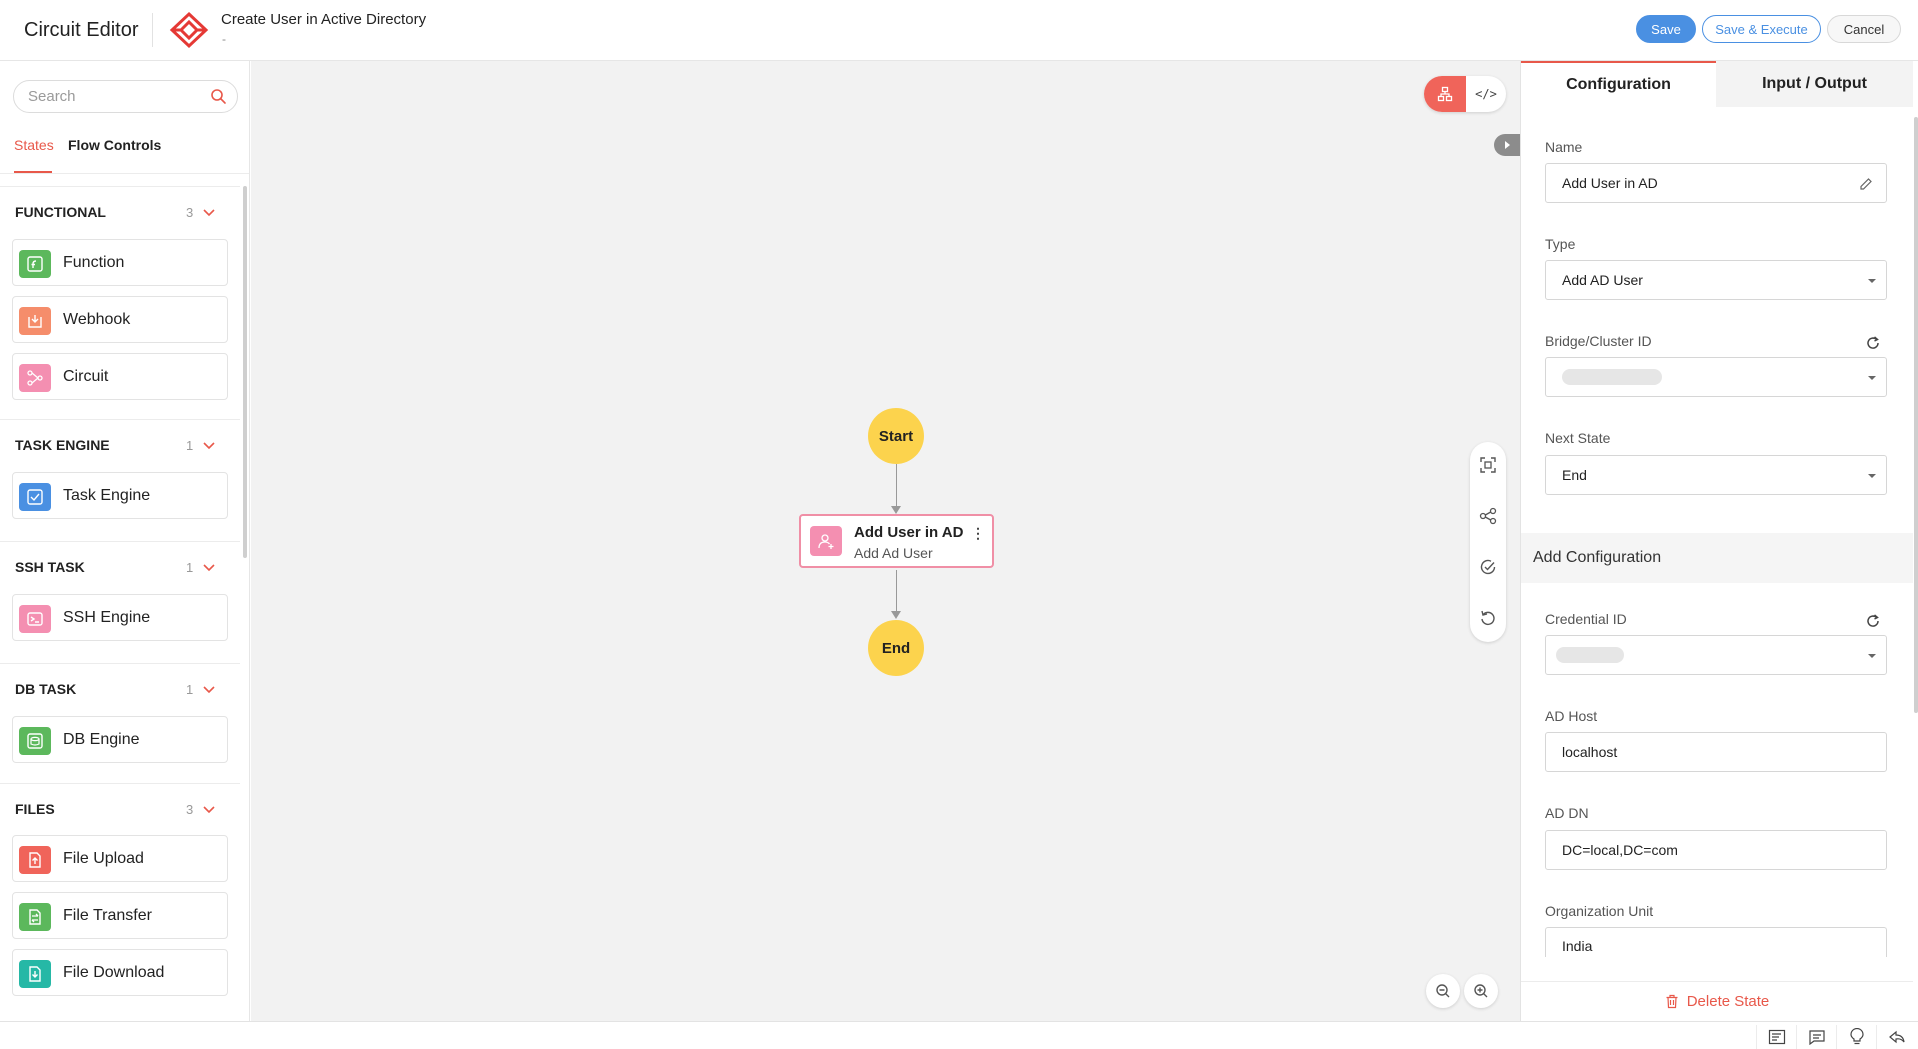 Image resolution: width=1918 pixels, height=1049 pixels. Describe the element at coordinates (1598, 341) in the screenshot. I see `bridge-cluster-label: Bridge/Cluster ID` at that location.